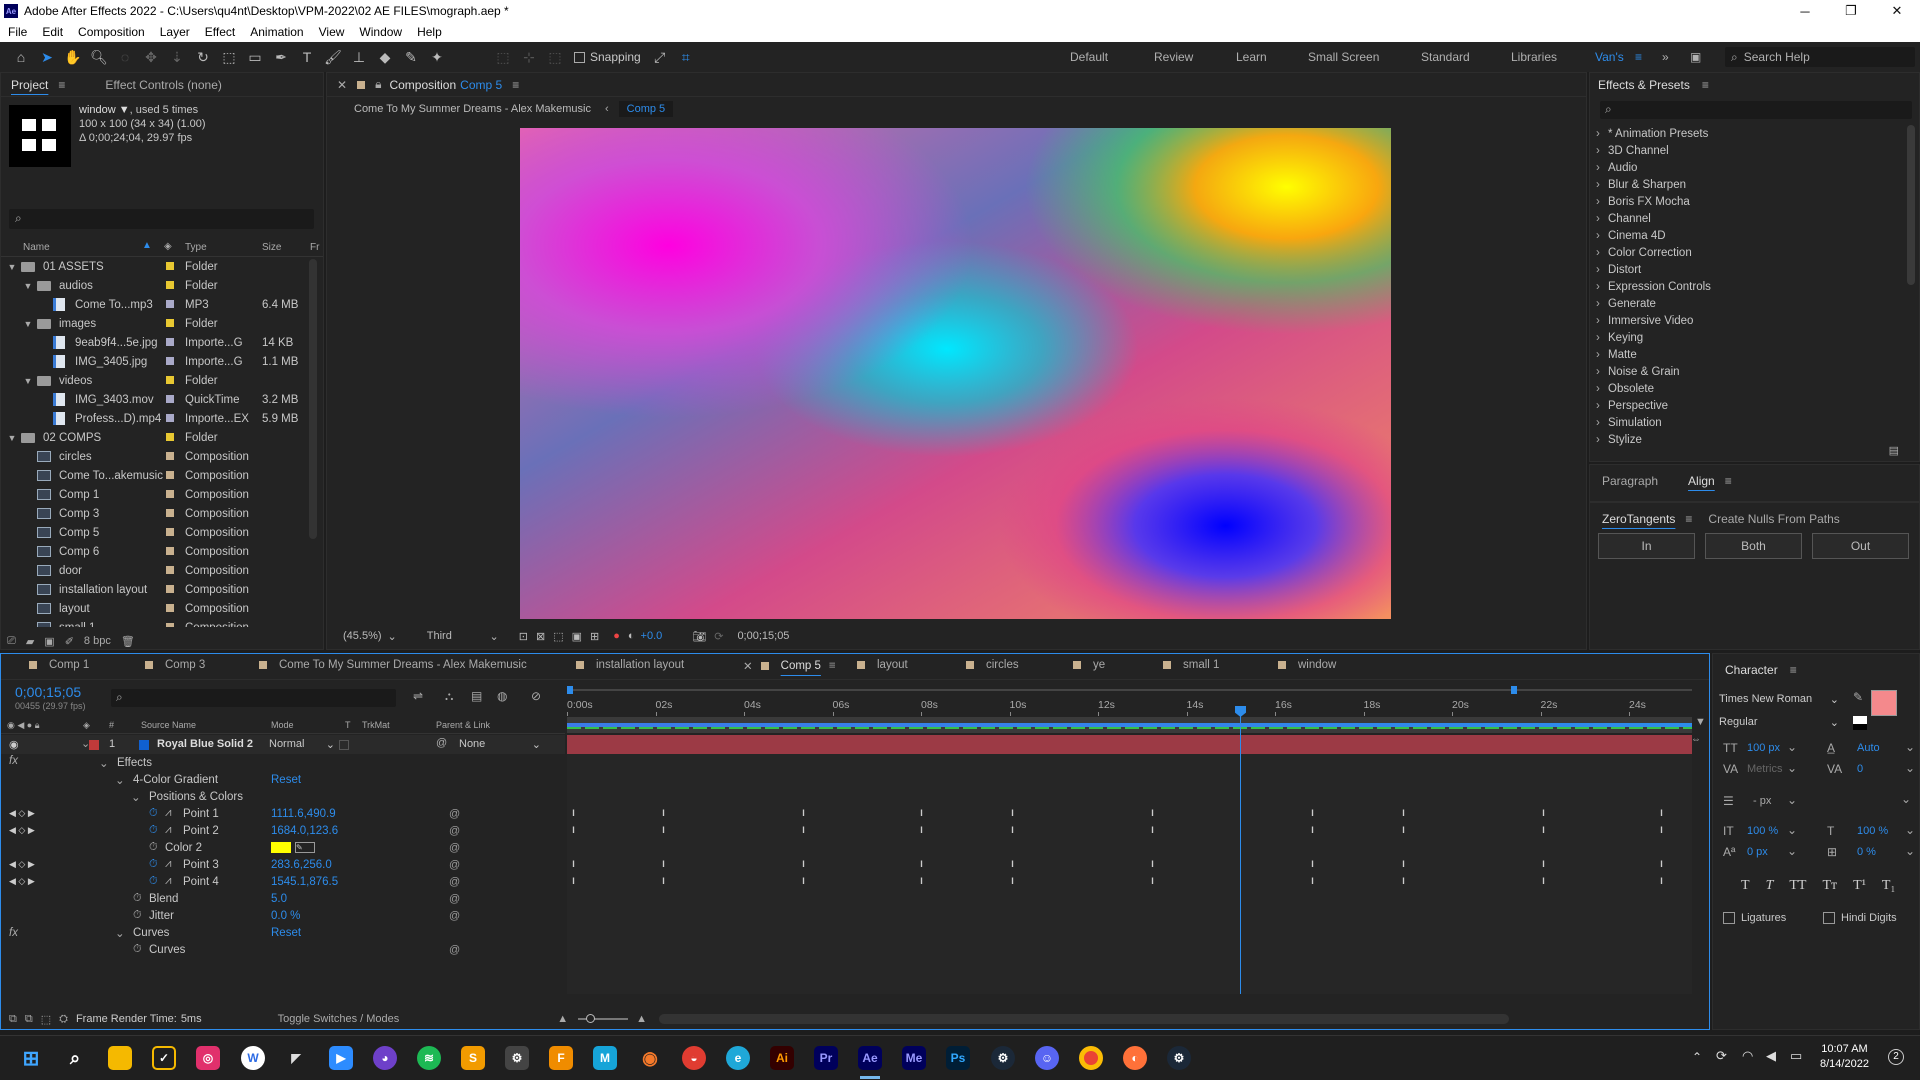 Image resolution: width=1920 pixels, height=1080 pixels. I want to click on browser-app-icon: ◒, so click(694, 1058).